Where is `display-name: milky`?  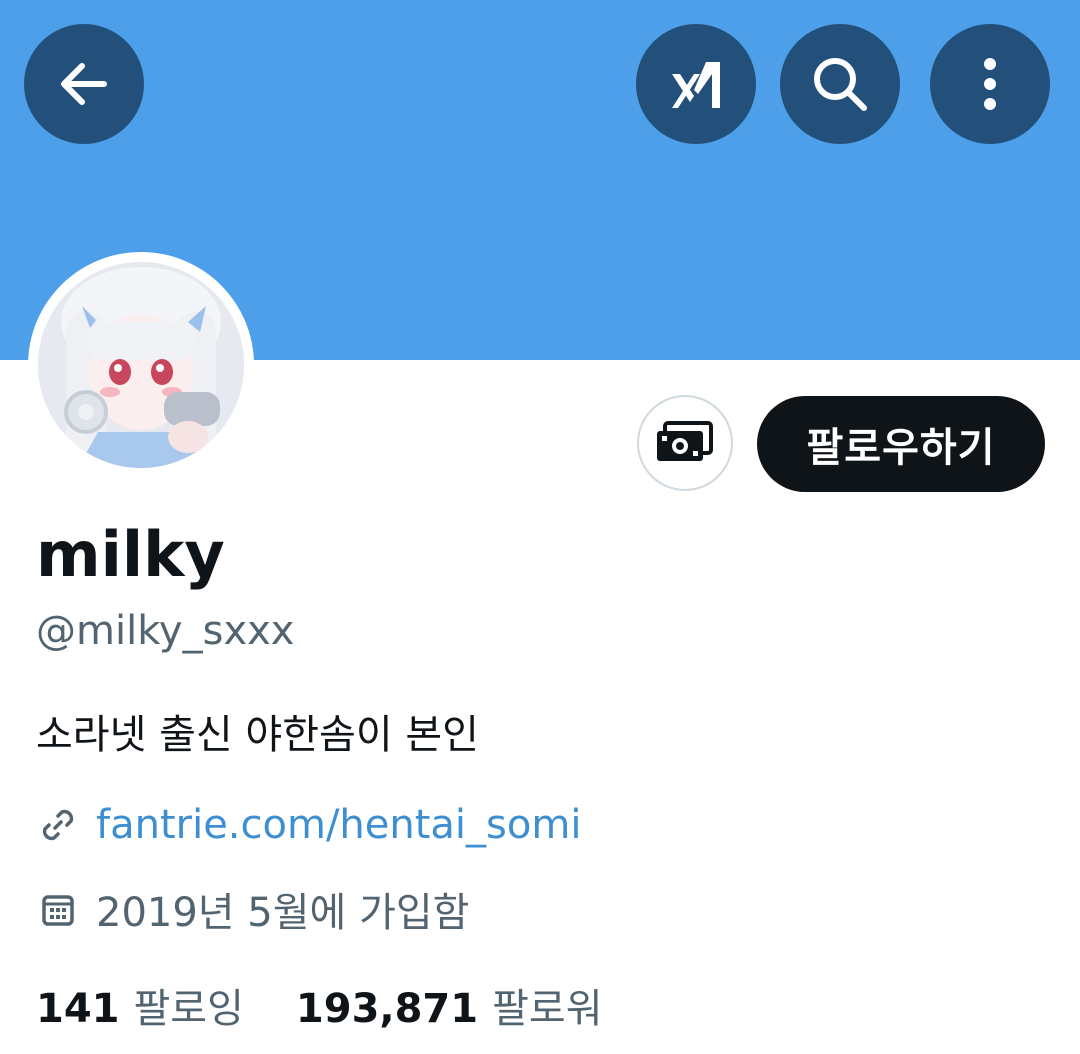
display-name: milky is located at coordinates (130, 554).